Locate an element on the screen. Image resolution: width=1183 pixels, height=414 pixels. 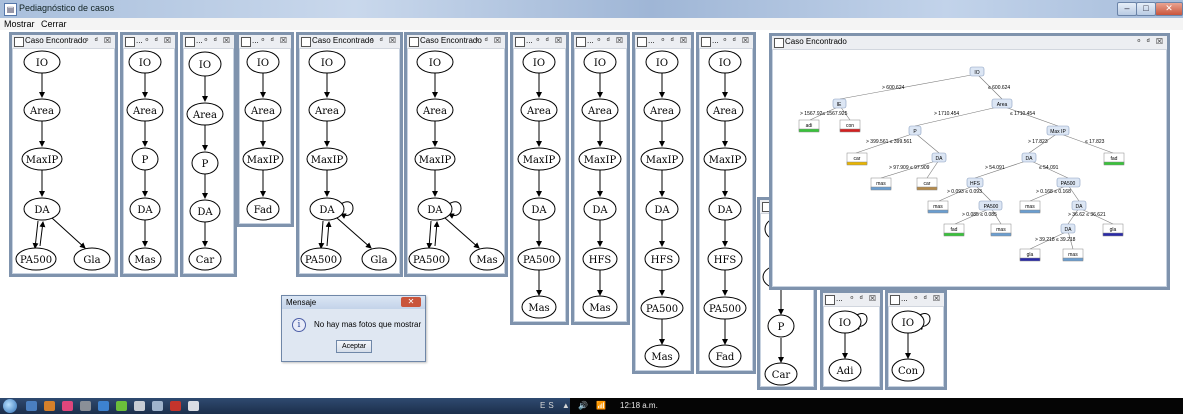
close-button: ✕ is located at coordinates (1169, 9).